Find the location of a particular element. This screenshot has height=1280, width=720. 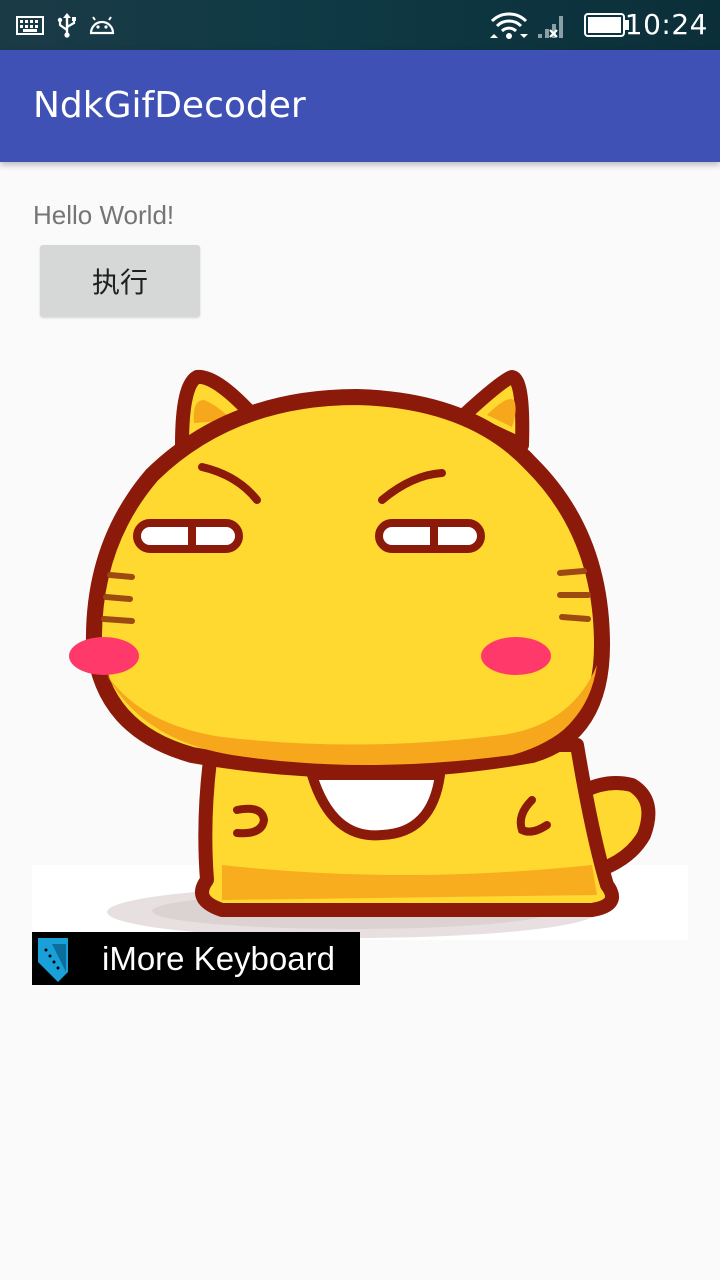

watermark-text: iMore Keyboard is located at coordinates (218, 958).